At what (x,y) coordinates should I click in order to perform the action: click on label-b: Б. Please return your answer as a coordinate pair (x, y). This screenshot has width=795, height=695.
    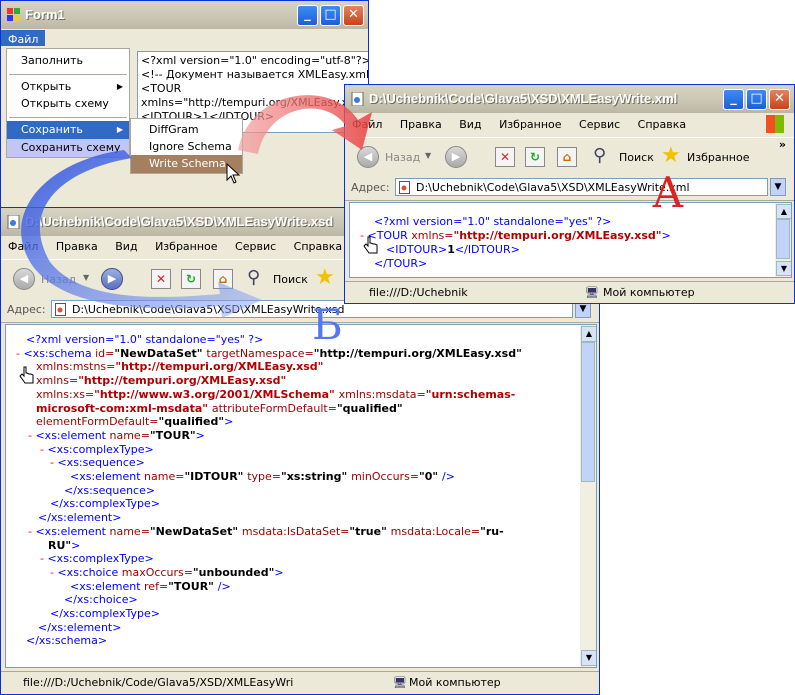
    Looking at the image, I should click on (327, 324).